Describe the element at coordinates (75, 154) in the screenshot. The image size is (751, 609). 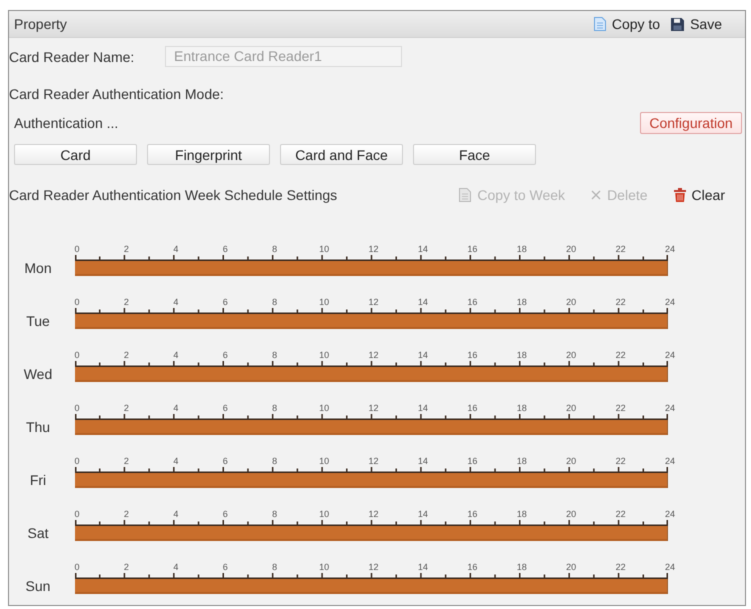
I see `mode-button: Card` at that location.